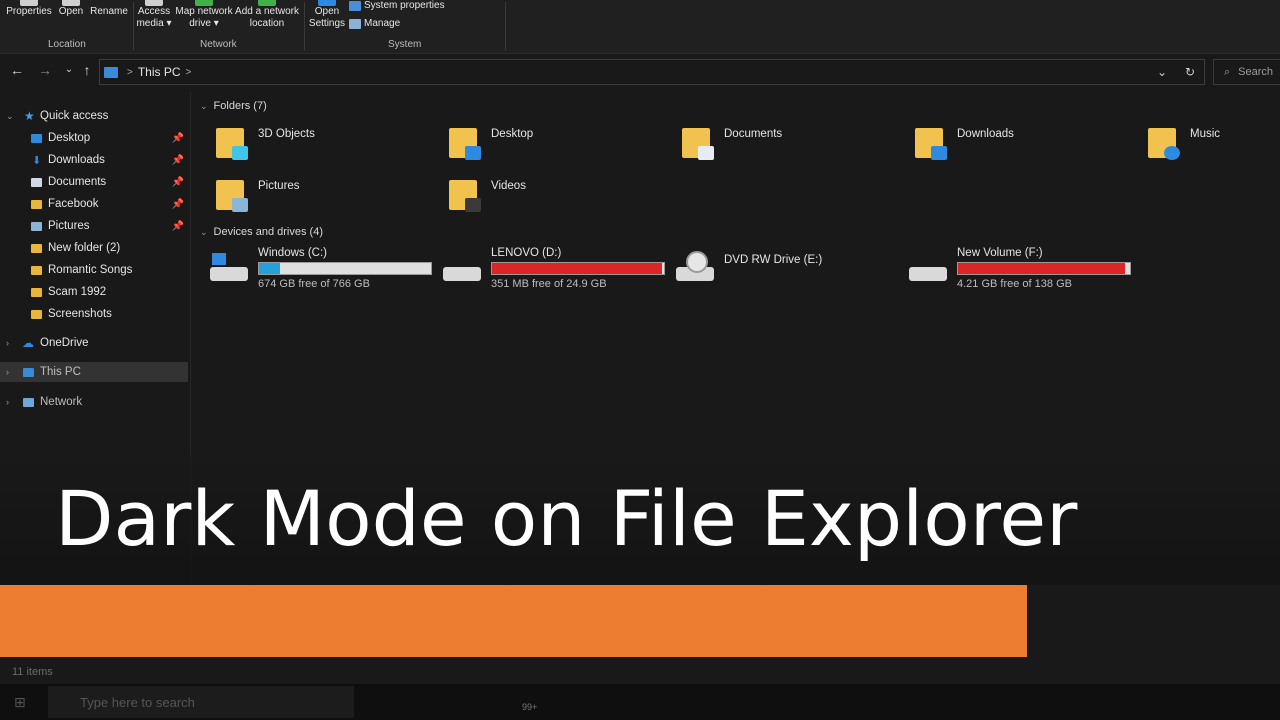 This screenshot has width=1280, height=720. I want to click on search-placeholder: Search, so click(1256, 72).